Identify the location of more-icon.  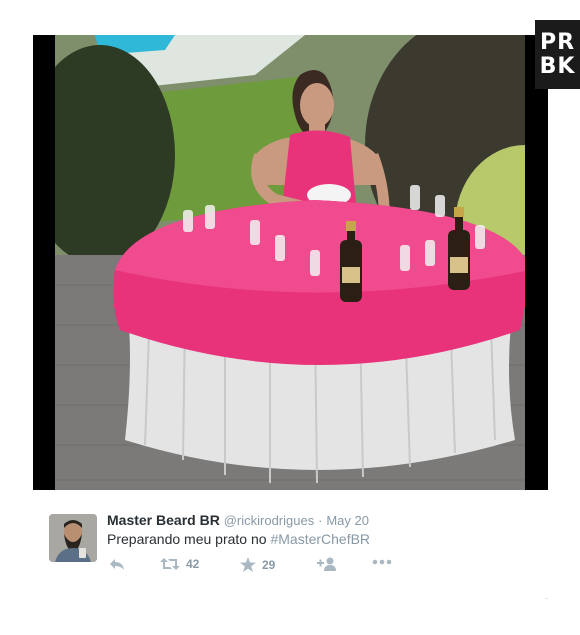
(382, 562).